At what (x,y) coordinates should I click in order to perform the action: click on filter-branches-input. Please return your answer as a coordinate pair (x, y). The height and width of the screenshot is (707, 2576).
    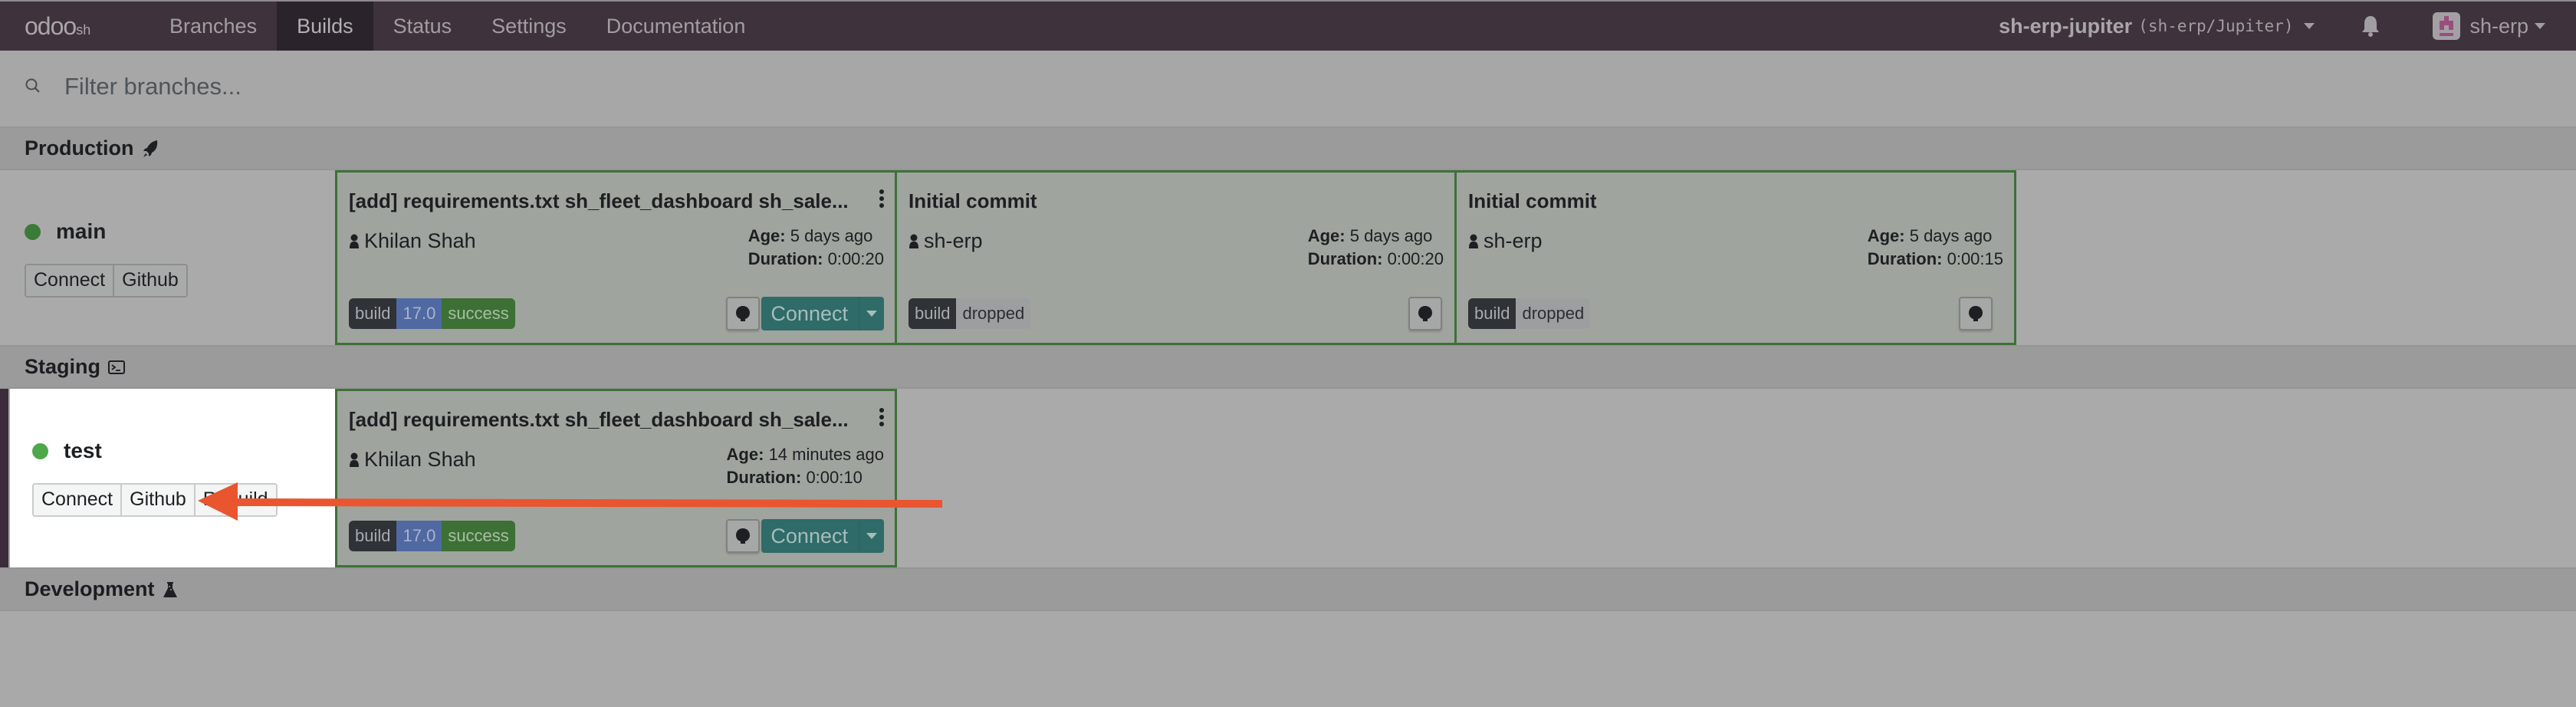
    Looking at the image, I should click on (1291, 86).